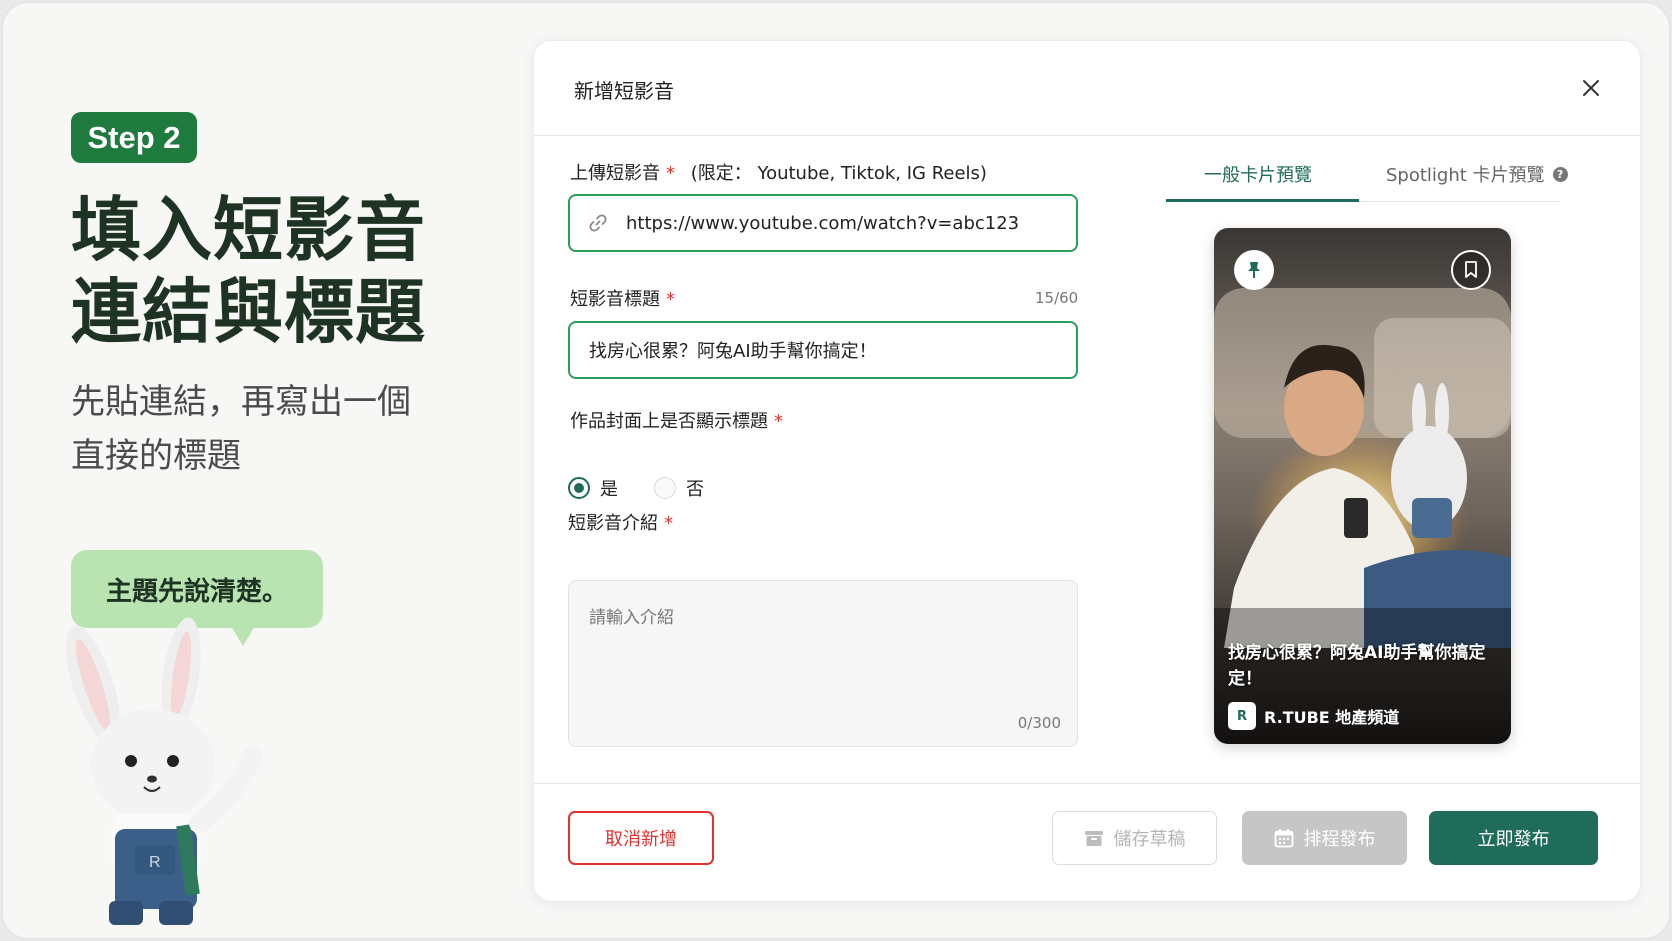  Describe the element at coordinates (665, 488) in the screenshot. I see `radio-no` at that location.